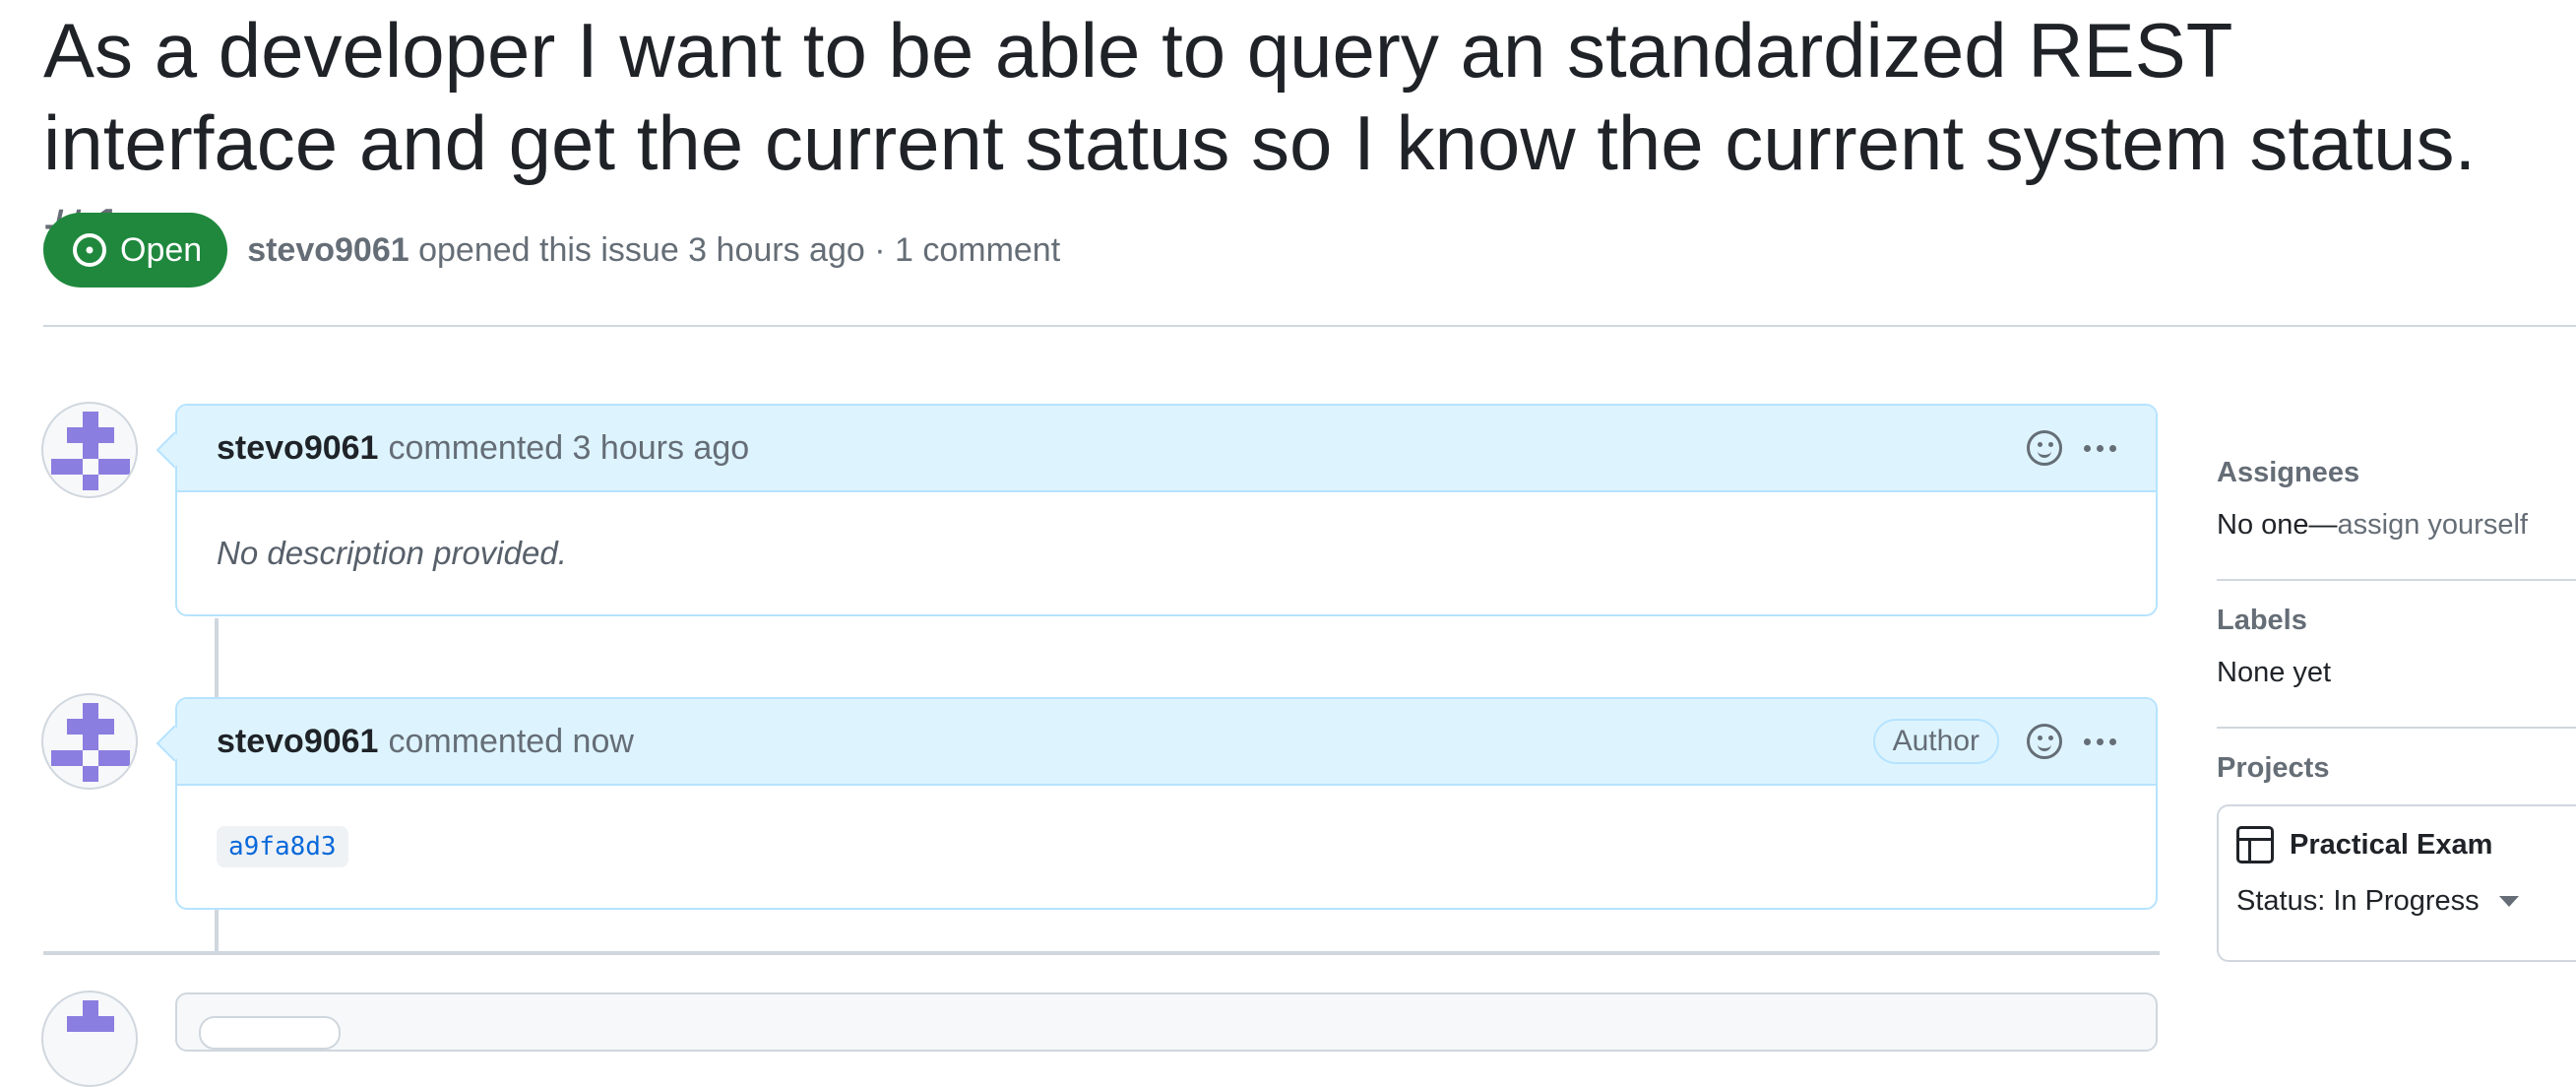 Image resolution: width=2576 pixels, height=1087 pixels. What do you see at coordinates (2391, 844) in the screenshot?
I see `project-name: Practical Exam` at bounding box center [2391, 844].